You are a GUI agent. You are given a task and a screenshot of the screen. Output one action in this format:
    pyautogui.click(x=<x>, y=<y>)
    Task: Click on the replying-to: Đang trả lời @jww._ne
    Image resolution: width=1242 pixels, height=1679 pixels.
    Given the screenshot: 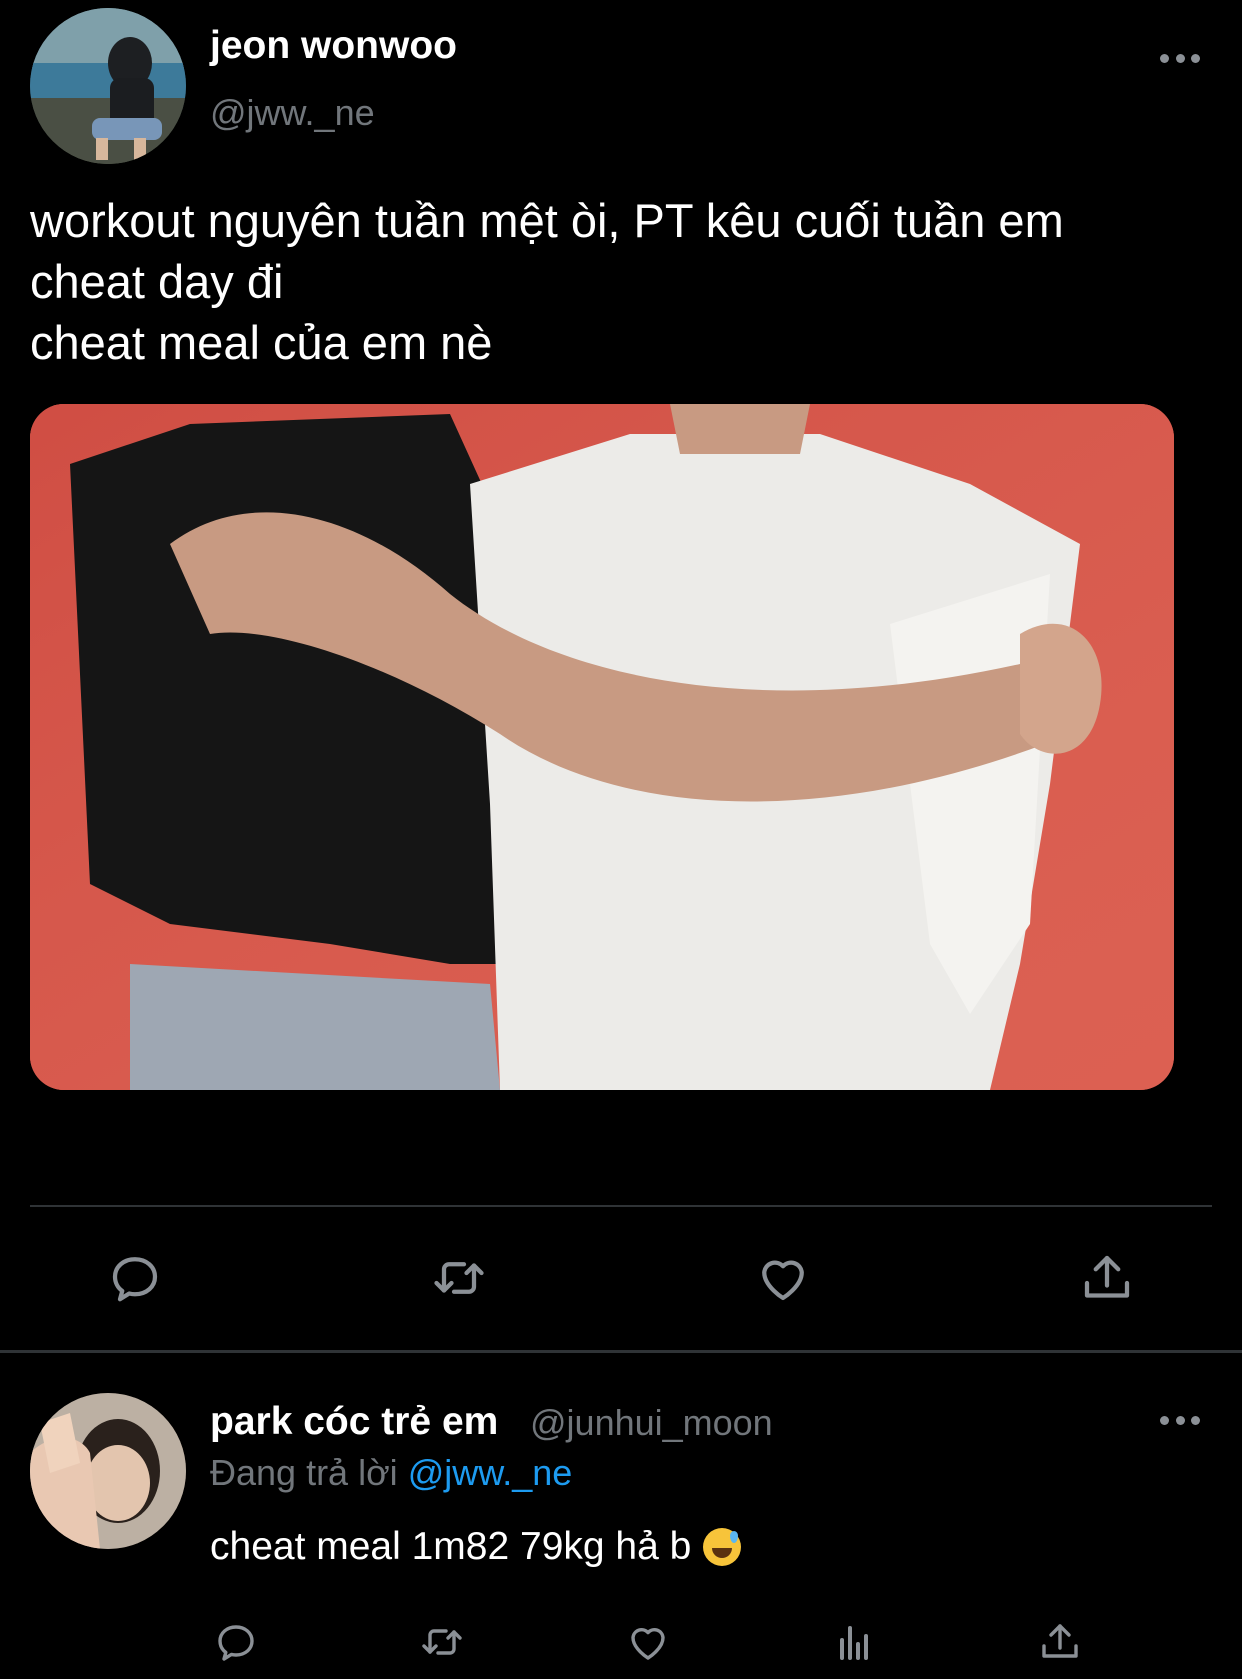 What is the action you would take?
    pyautogui.click(x=391, y=1473)
    